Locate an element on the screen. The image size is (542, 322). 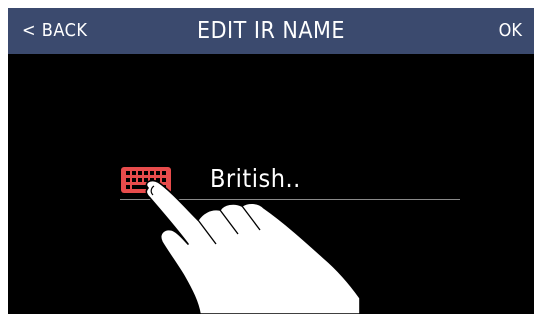
header-bar: < BACK EDIT IR NAME OK is located at coordinates (271, 31).